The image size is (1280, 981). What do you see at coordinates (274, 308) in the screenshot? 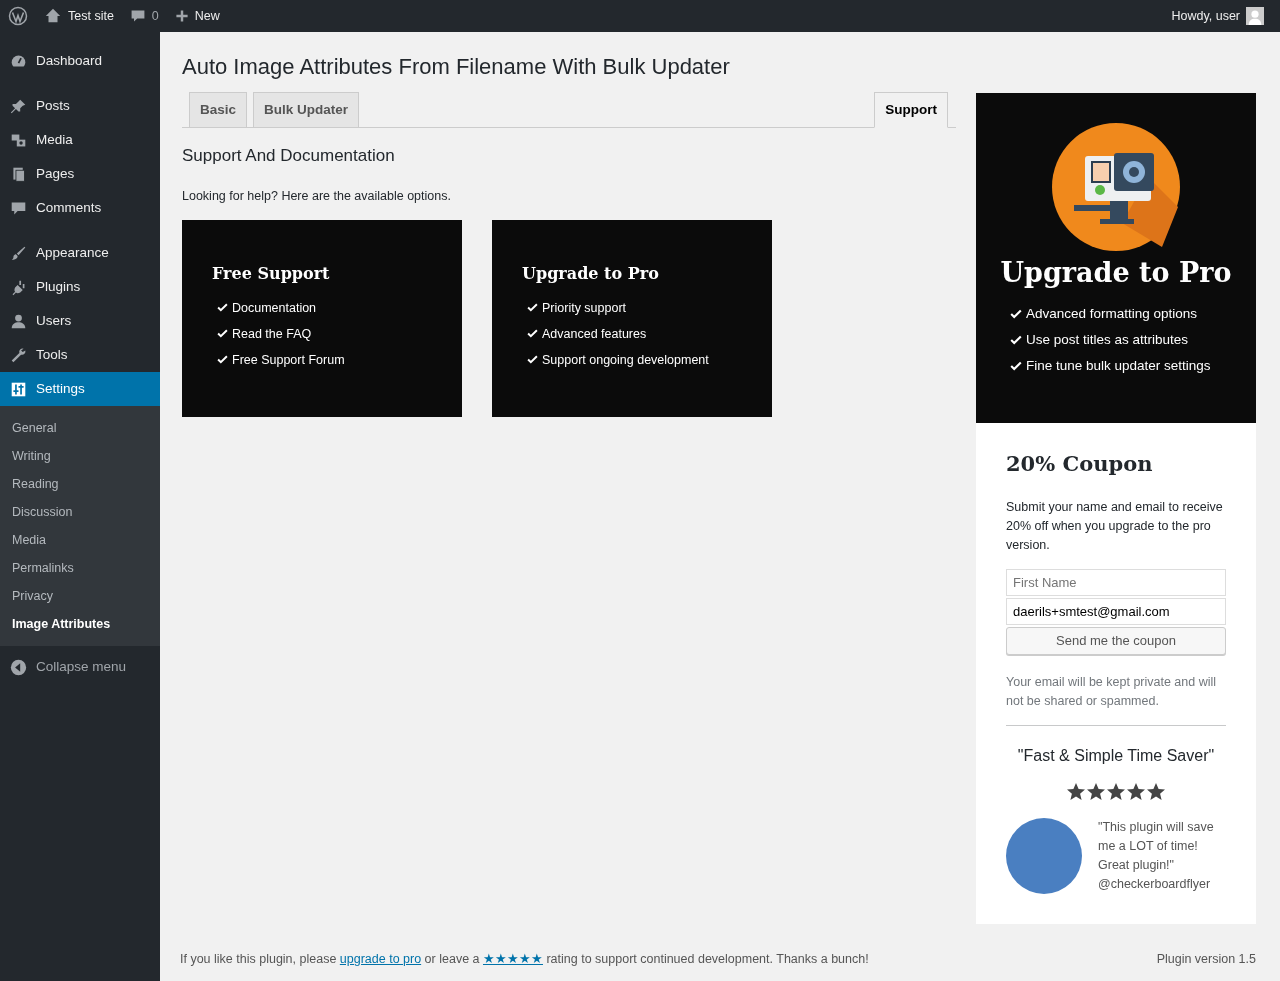
I see `checklist-item: Documentation` at bounding box center [274, 308].